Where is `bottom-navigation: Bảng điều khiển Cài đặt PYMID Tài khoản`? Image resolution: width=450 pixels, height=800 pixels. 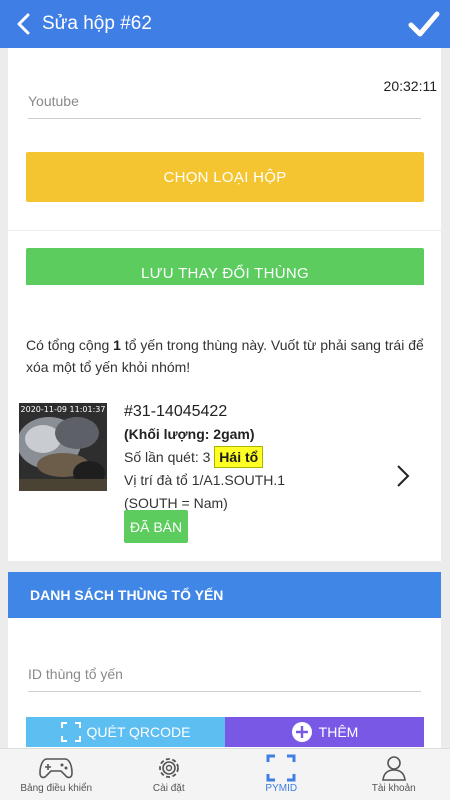 bottom-navigation: Bảng điều khiển Cài đặt PYMID Tài khoản is located at coordinates (225, 774).